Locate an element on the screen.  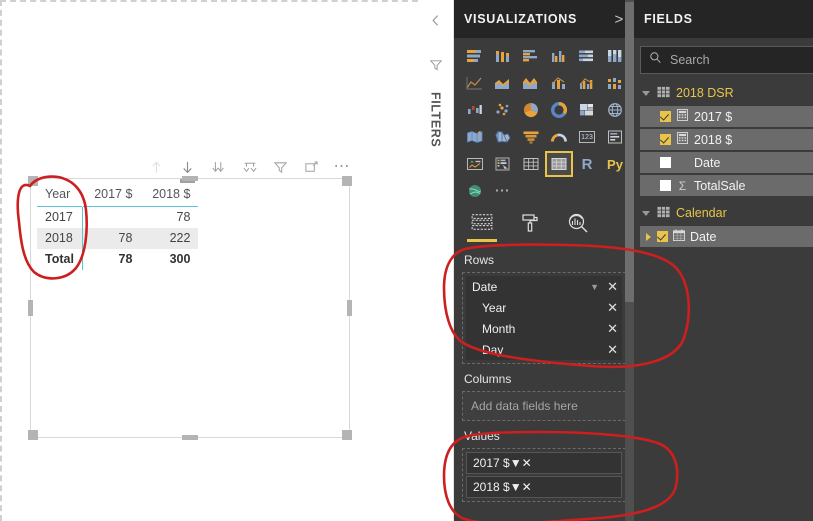
matrix-cell: 222 is located at coordinates (169, 238).